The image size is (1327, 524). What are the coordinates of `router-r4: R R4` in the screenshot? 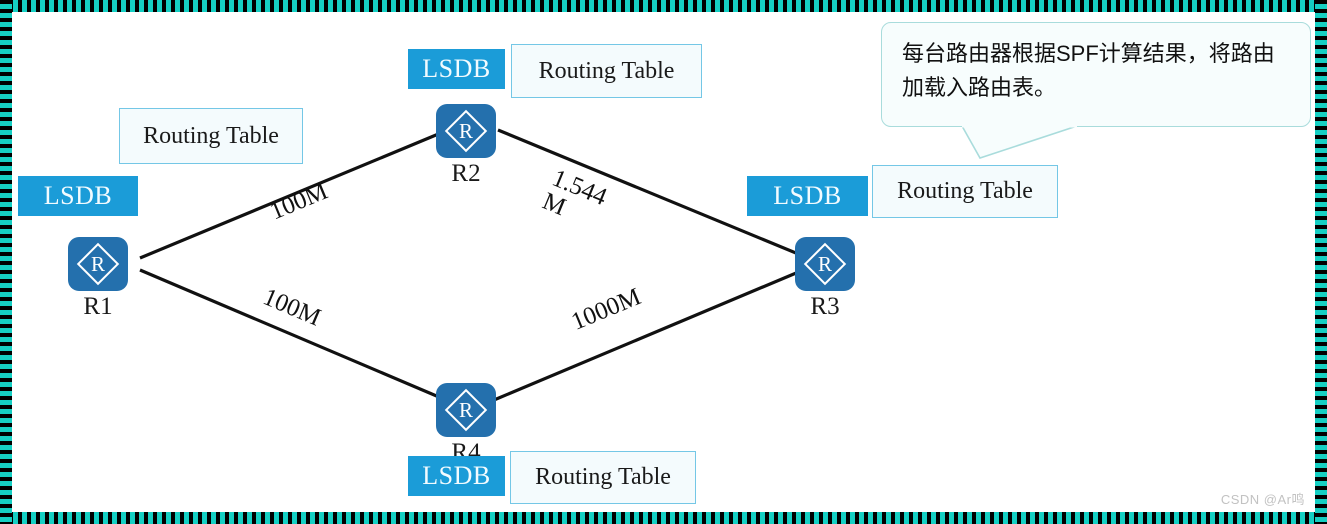 It's located at (466, 424).